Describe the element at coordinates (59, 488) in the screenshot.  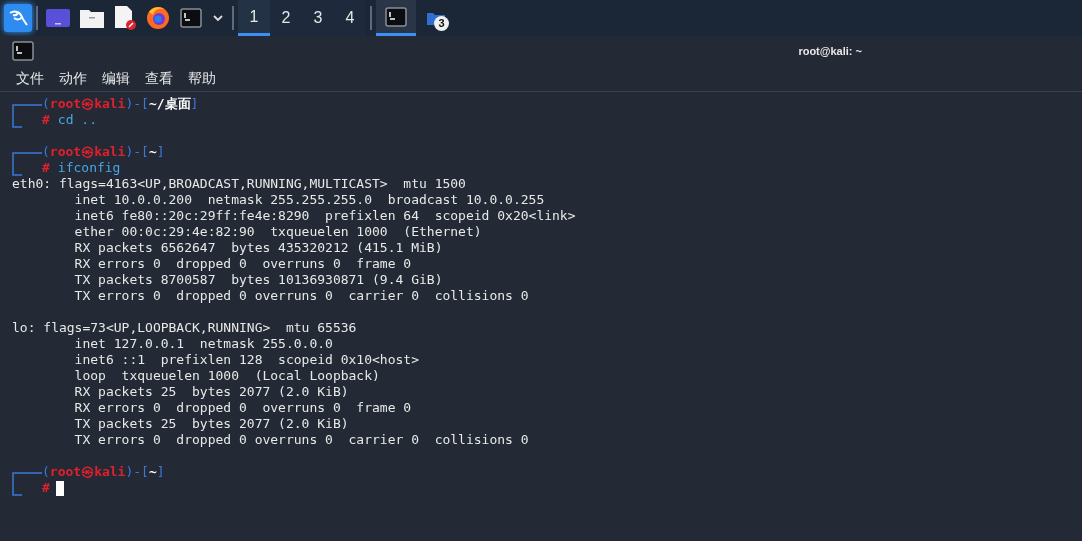
I see `text-cursor` at that location.